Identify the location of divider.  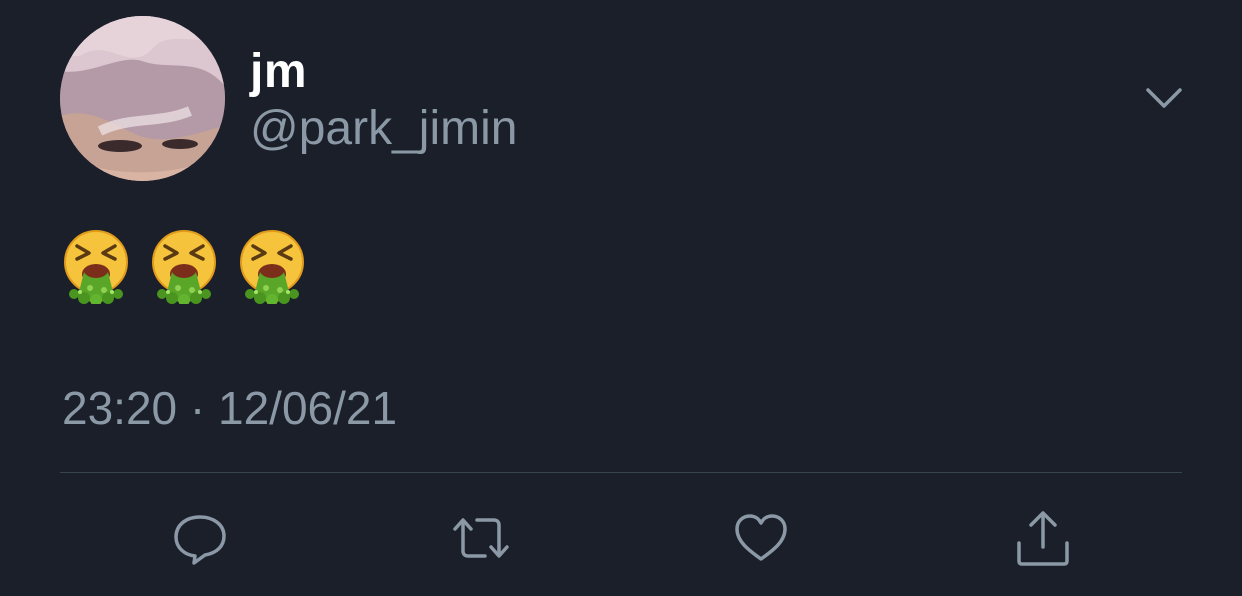
(621, 472).